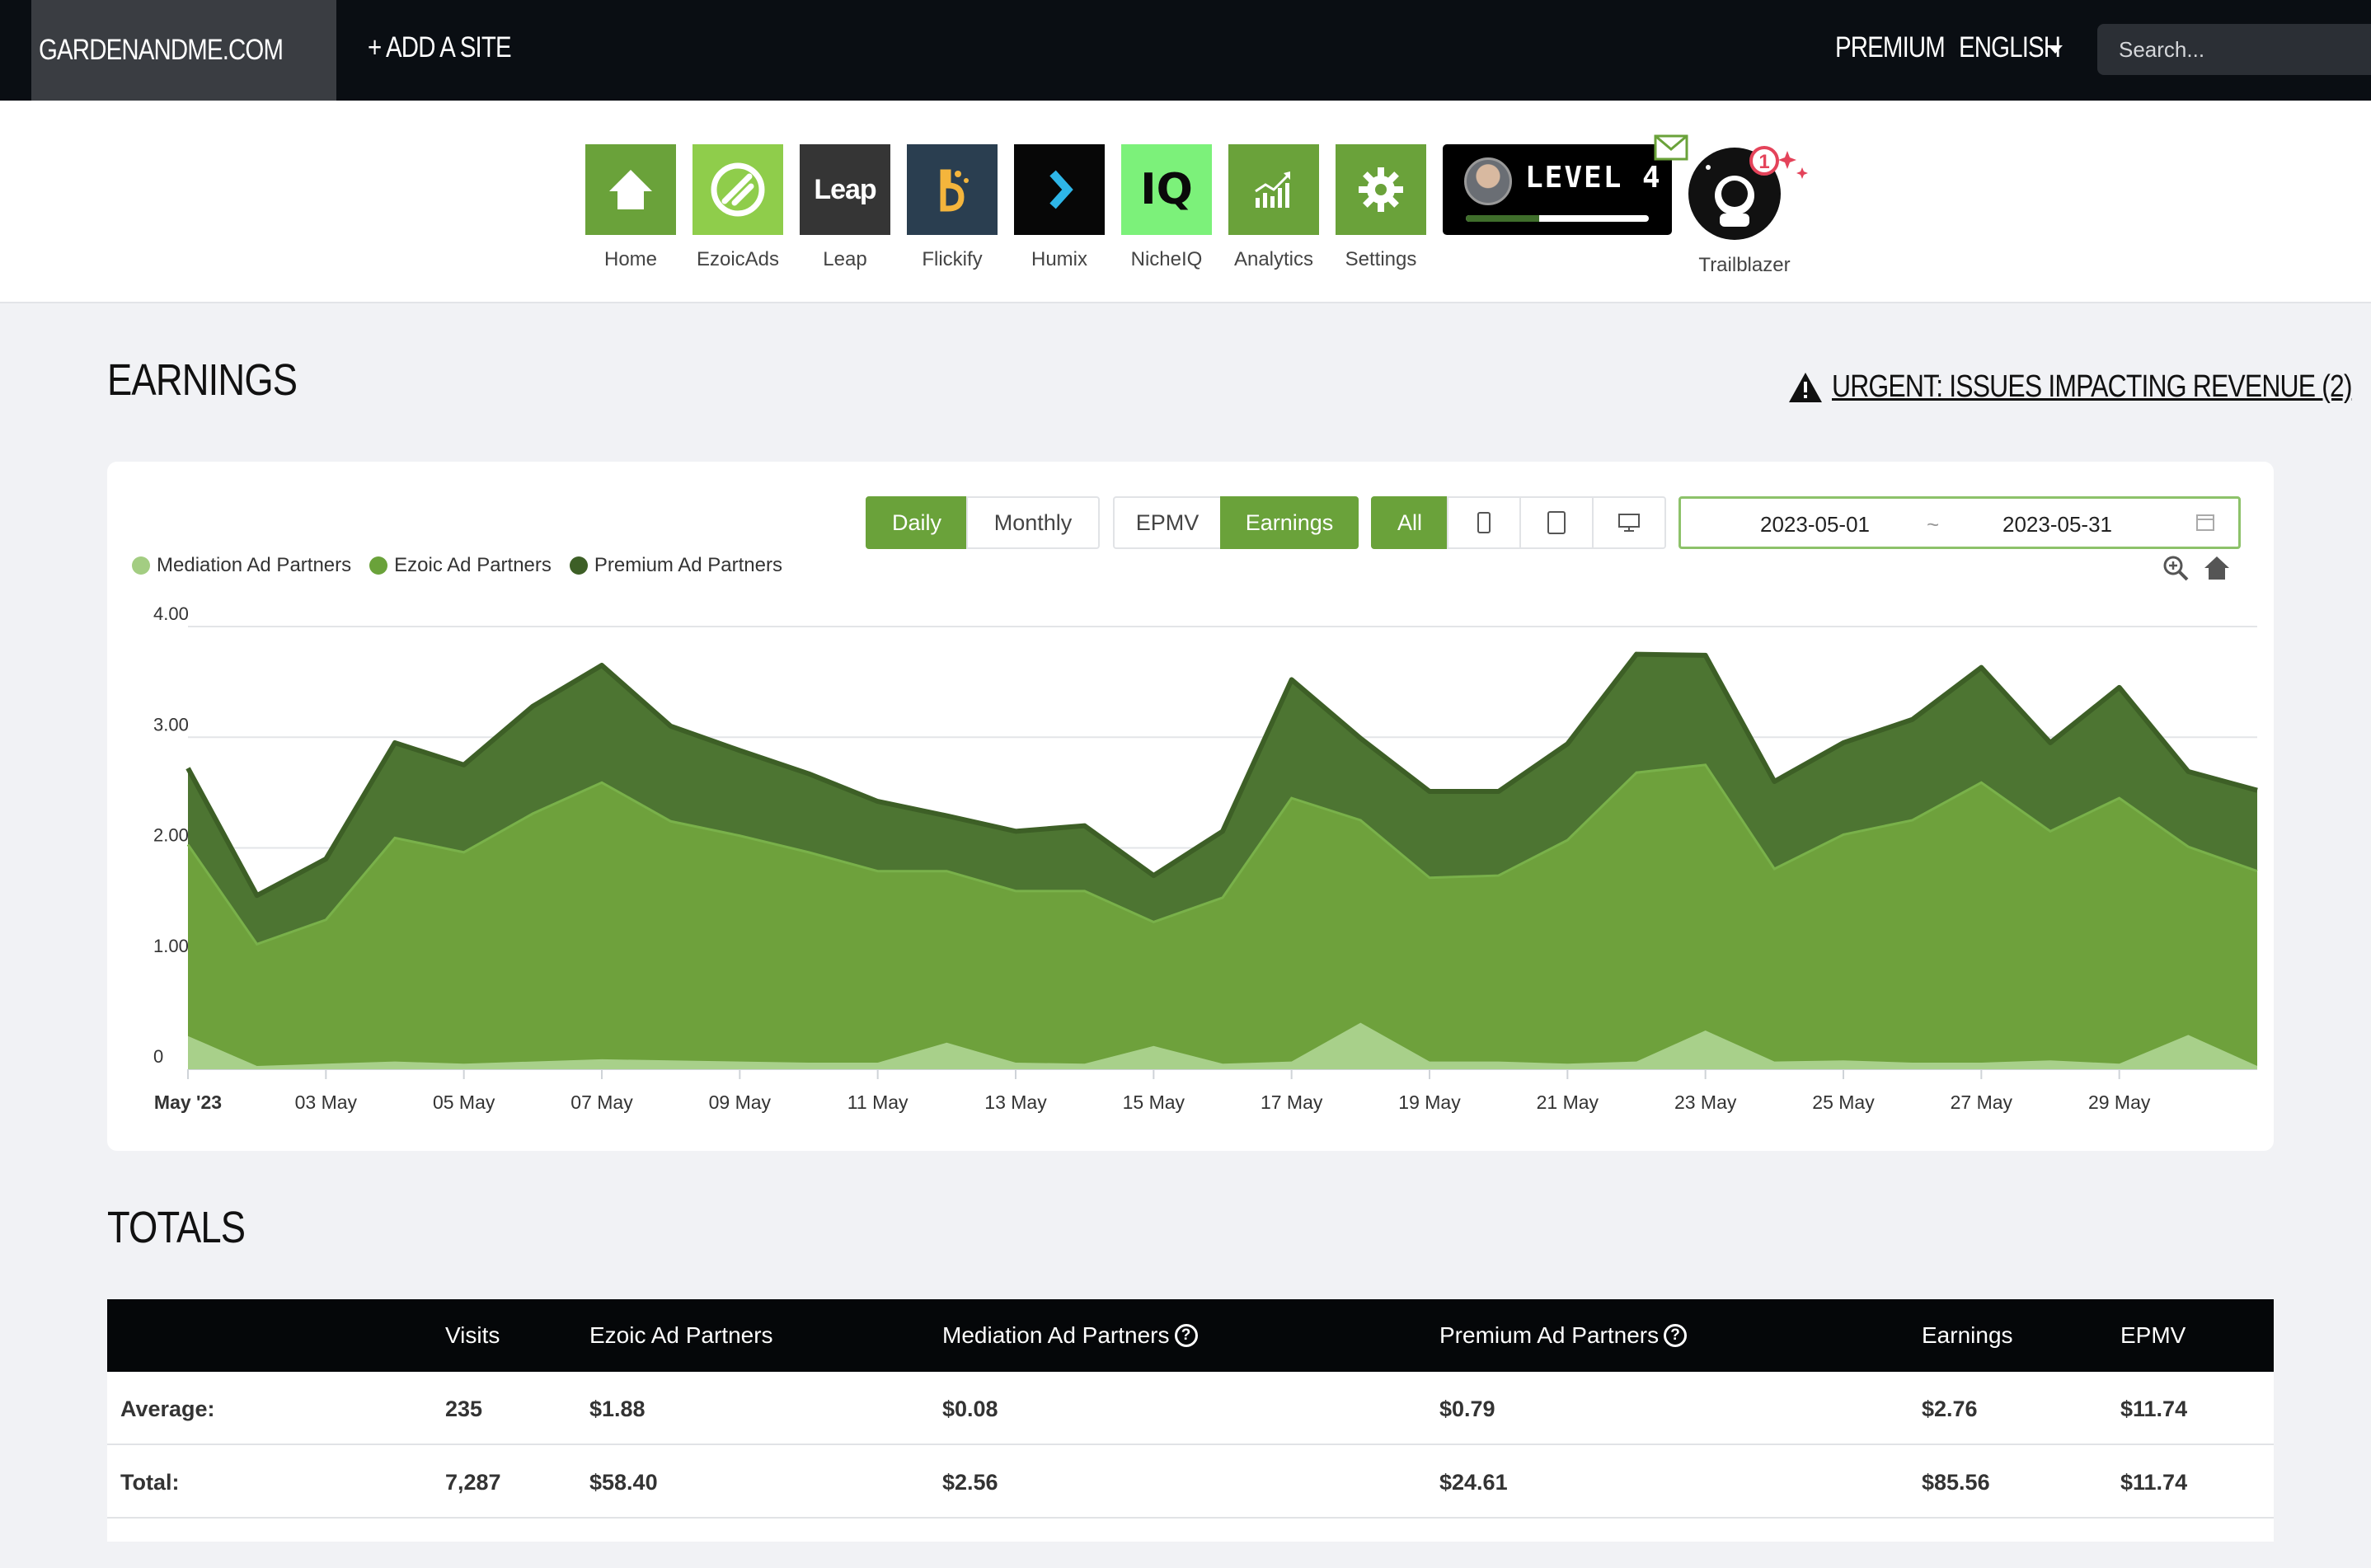  I want to click on app-nicheiq: IQ NicheIQ, so click(1166, 207).